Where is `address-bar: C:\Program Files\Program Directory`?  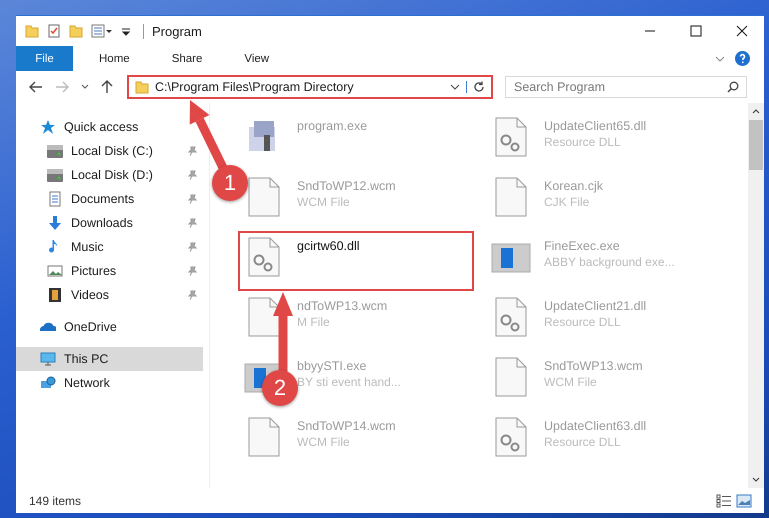 address-bar: C:\Program Files\Program Directory is located at coordinates (310, 87).